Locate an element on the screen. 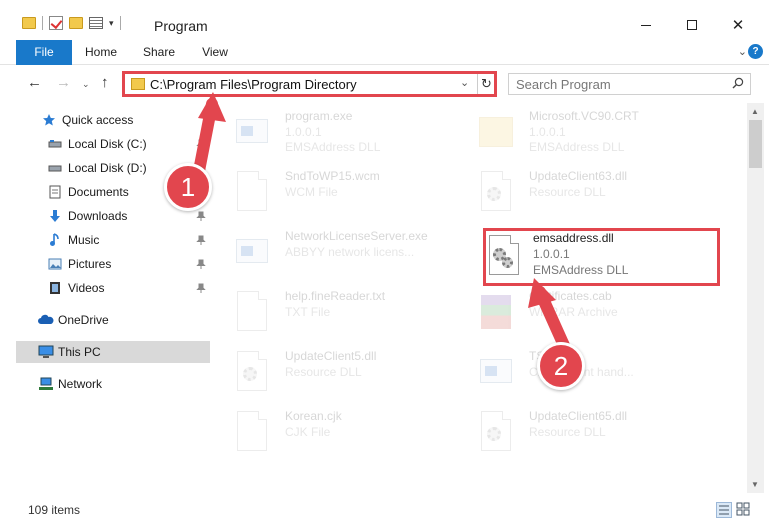 This screenshot has height=532, width=769. step-badge-2: 2 is located at coordinates (561, 366).